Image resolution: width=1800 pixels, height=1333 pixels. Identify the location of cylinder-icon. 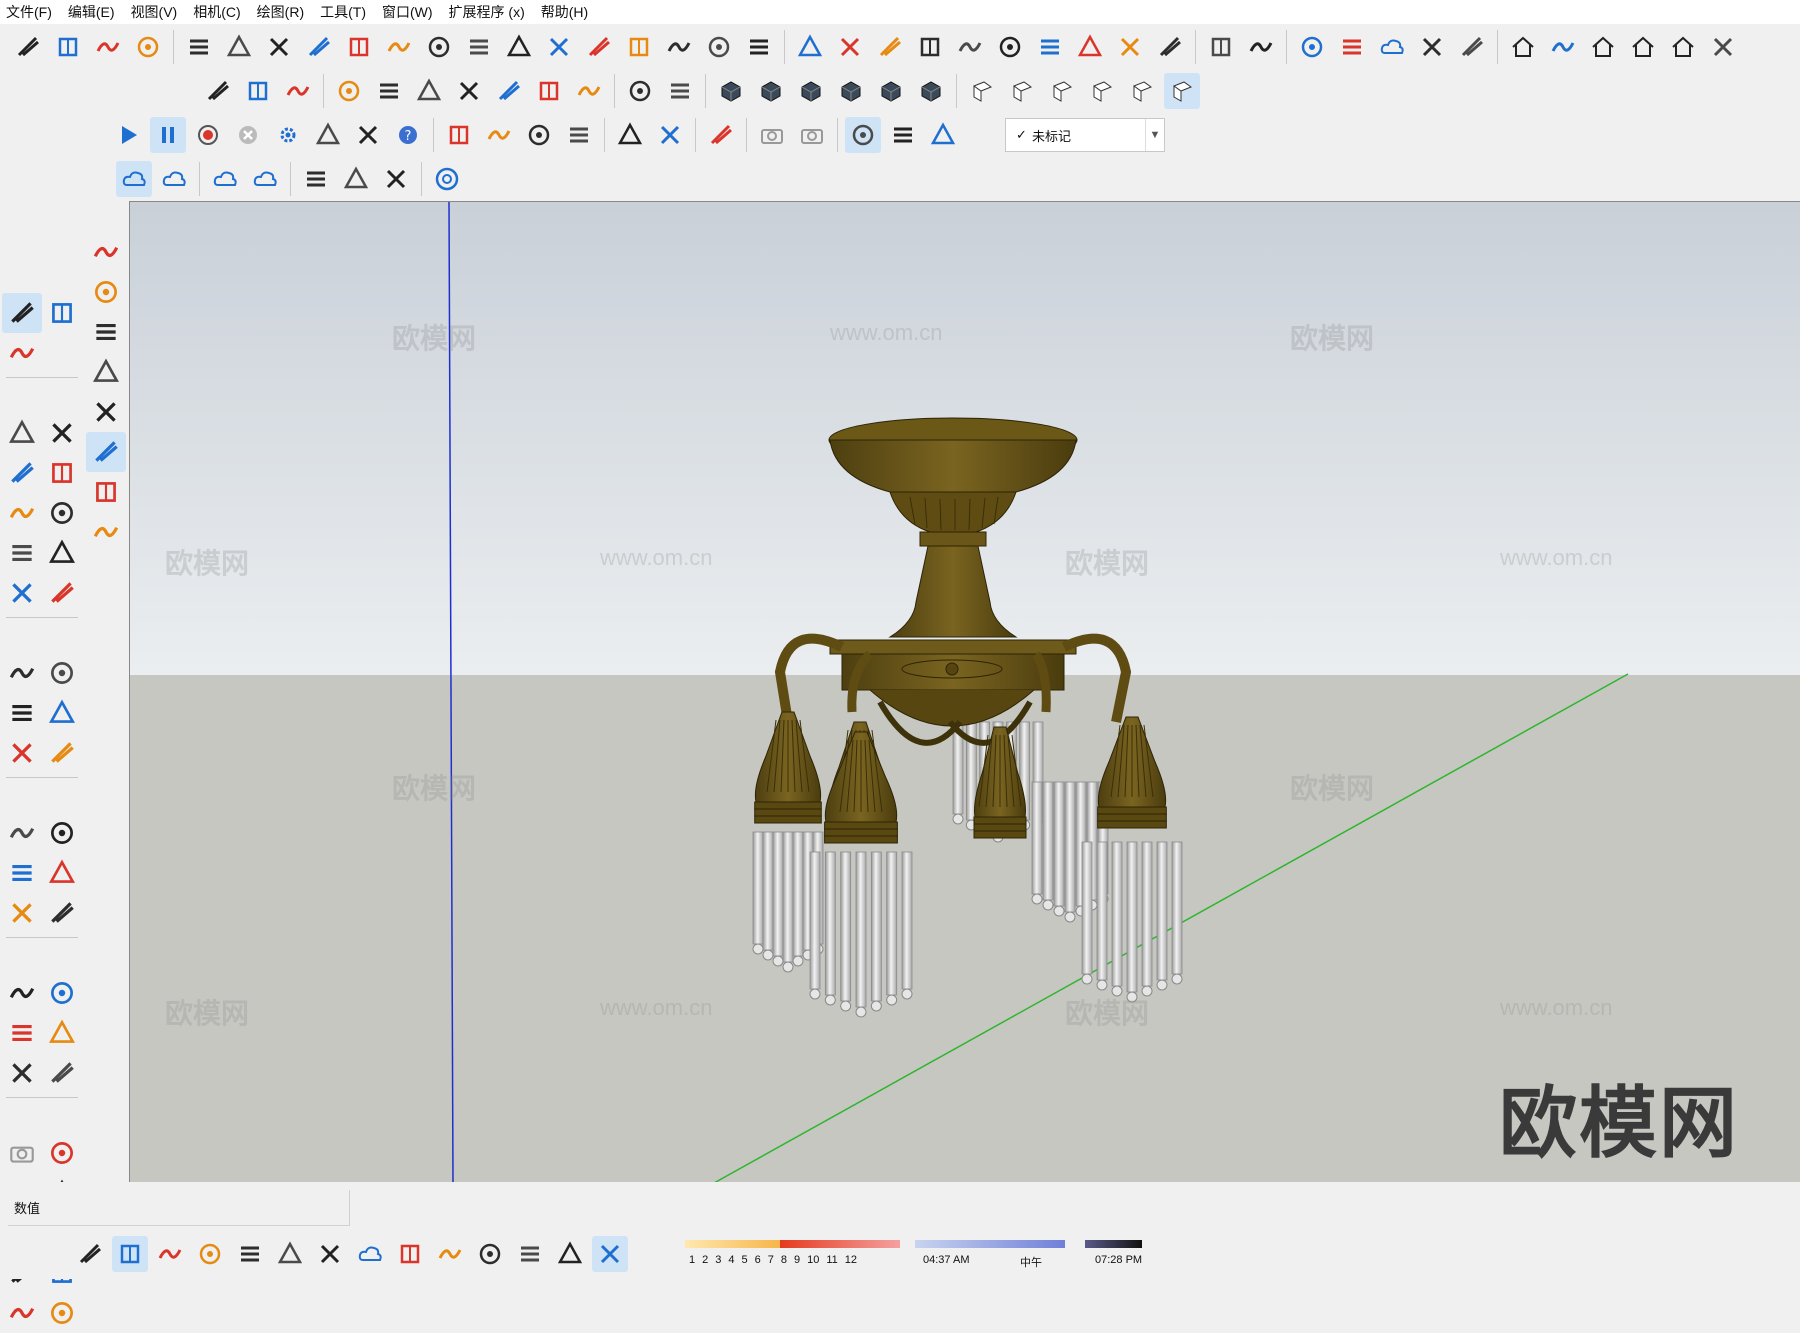
(429, 91).